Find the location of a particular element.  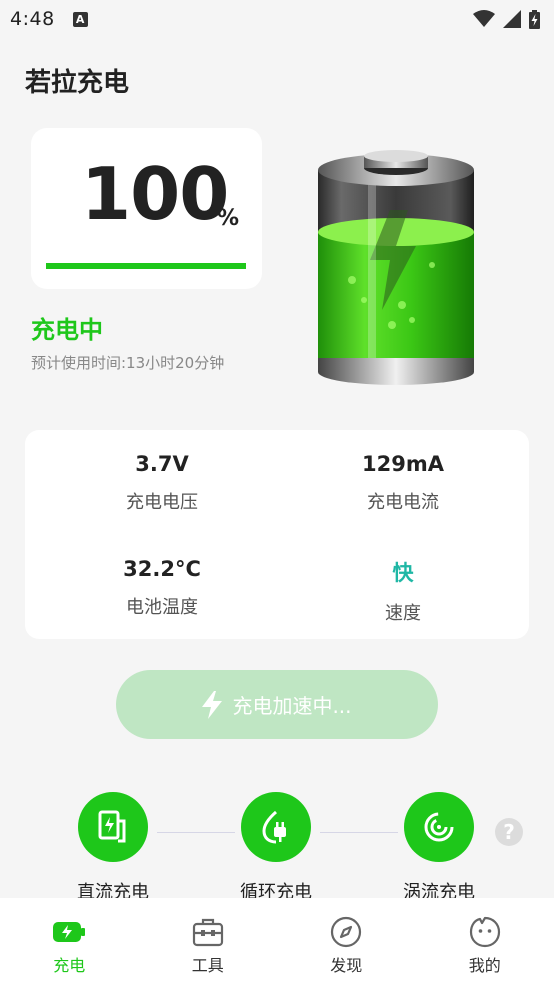

nav-tab-charge: 充电 is located at coordinates (69, 941).